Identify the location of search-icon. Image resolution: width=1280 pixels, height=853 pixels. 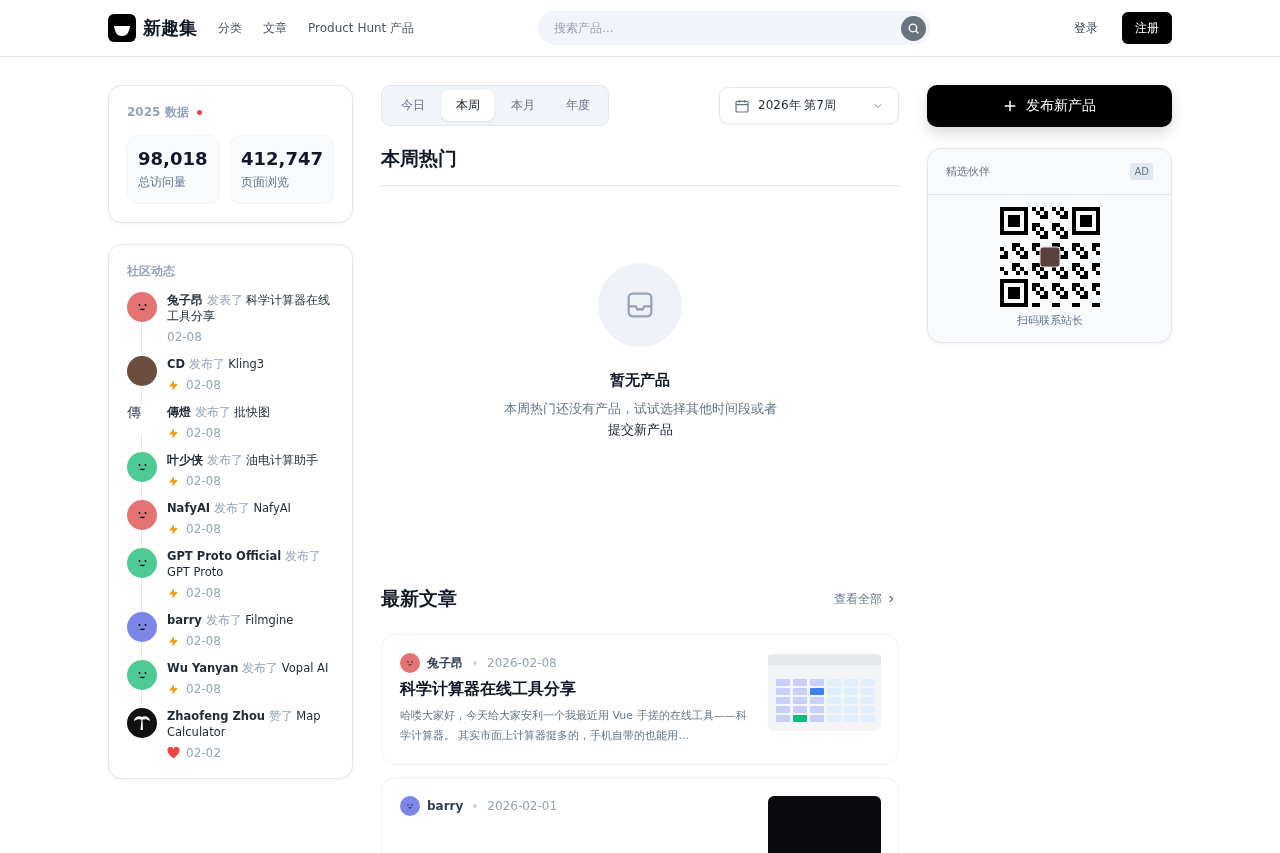
(914, 28).